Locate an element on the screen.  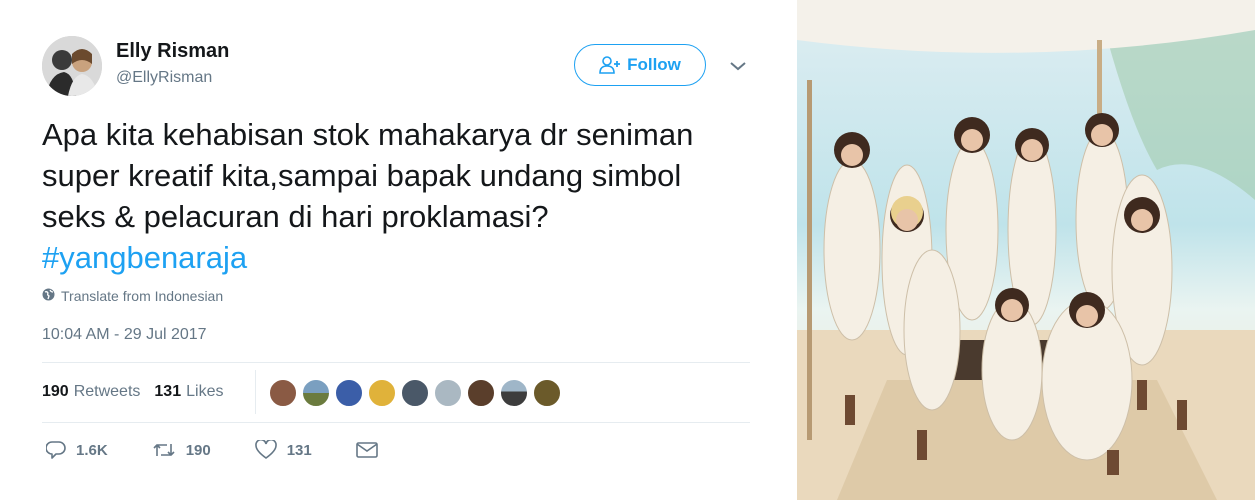
like-count: 131 is located at coordinates (299, 450).